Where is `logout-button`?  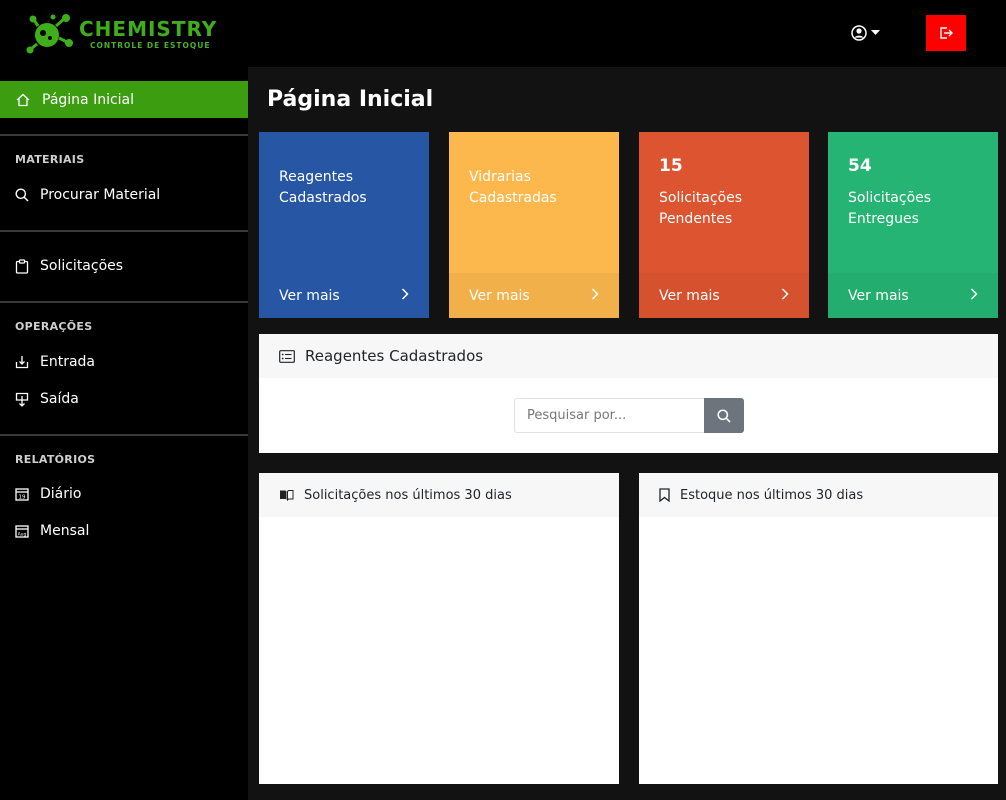 logout-button is located at coordinates (946, 33).